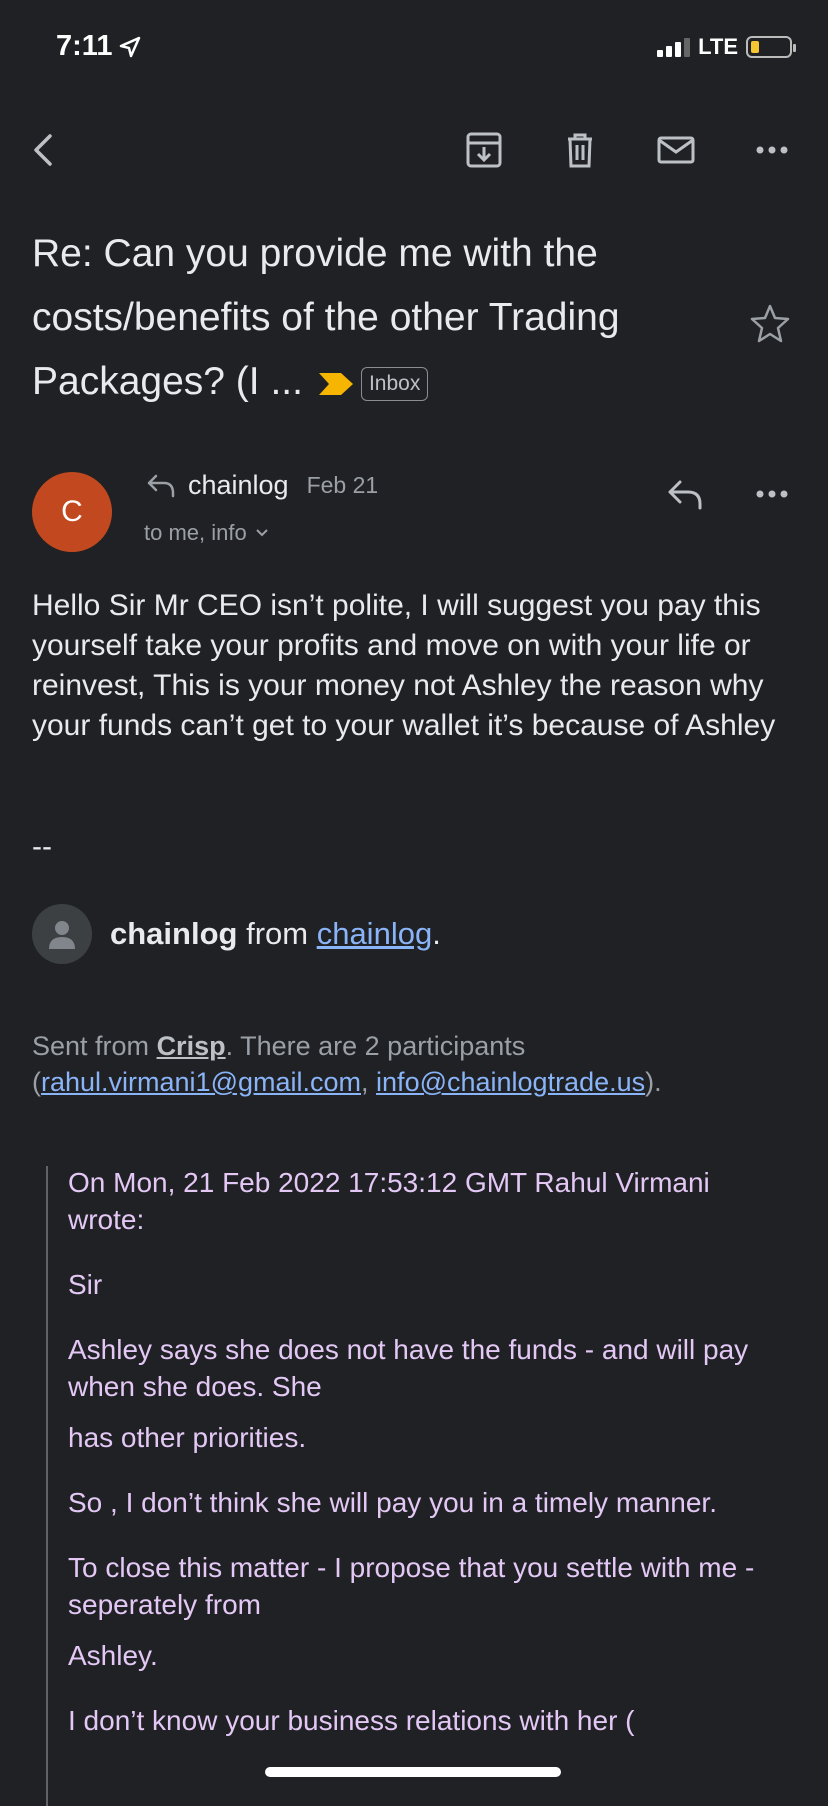  I want to click on status-indicators: LTE, so click(726, 47).